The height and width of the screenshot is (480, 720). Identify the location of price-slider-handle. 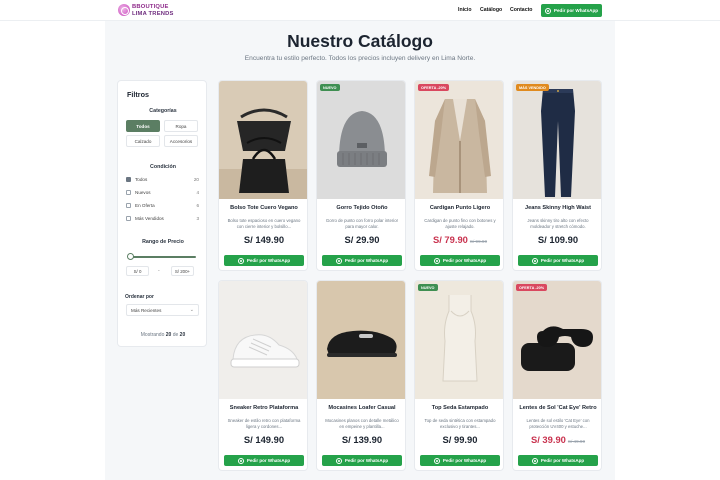
(130, 256).